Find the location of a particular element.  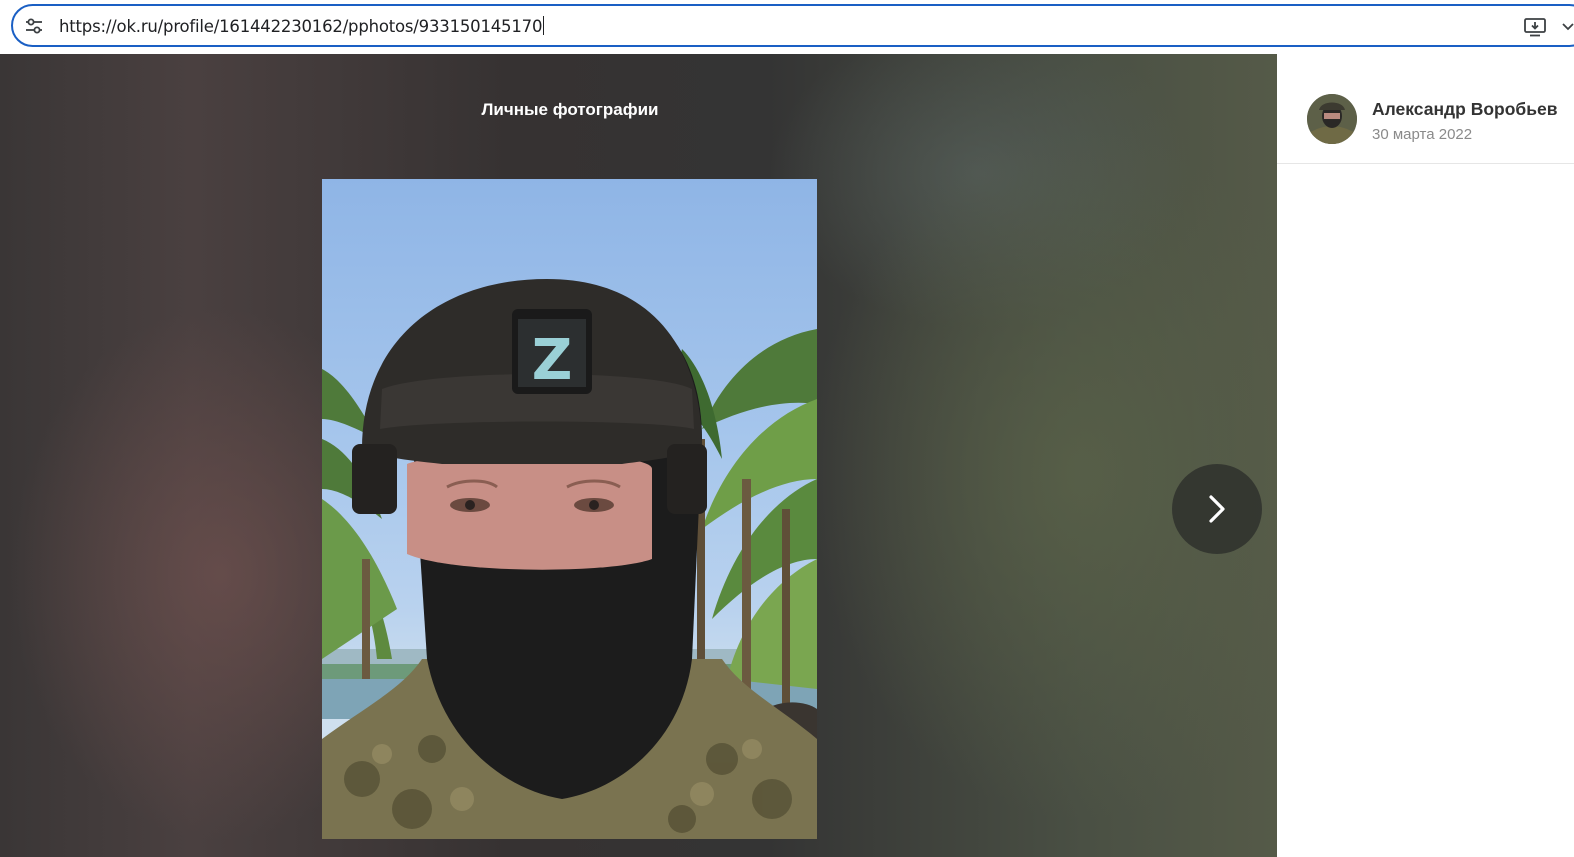

avatar-image is located at coordinates (1332, 119).